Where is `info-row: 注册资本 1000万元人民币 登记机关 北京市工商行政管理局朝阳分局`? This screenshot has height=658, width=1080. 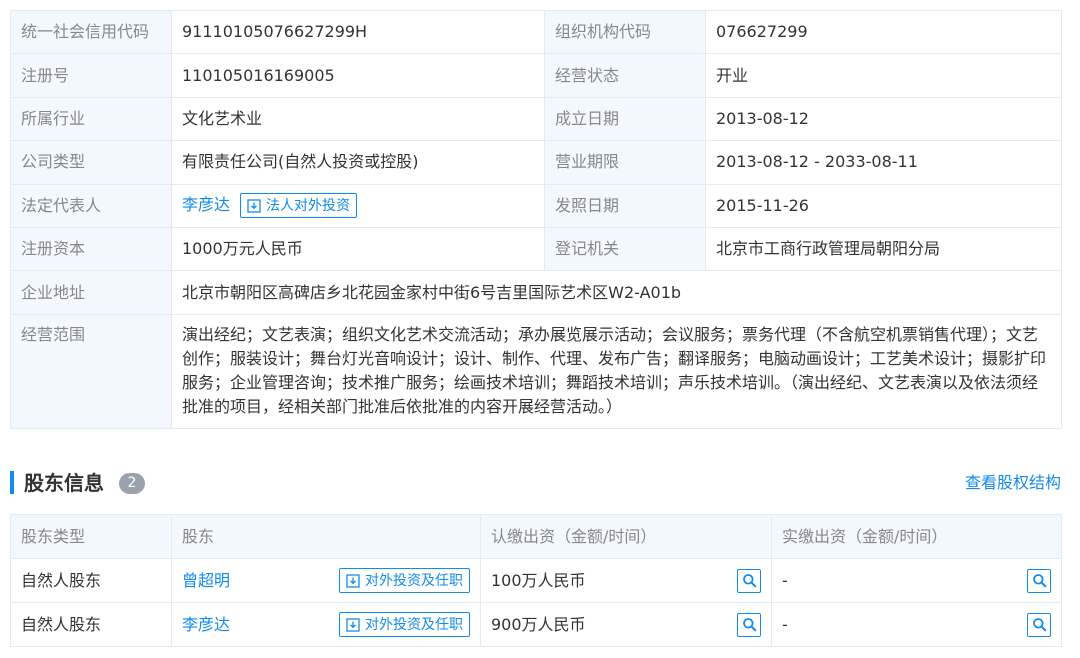 info-row: 注册资本 1000万元人民币 登记机关 北京市工商行政管理局朝阳分局 is located at coordinates (536, 249).